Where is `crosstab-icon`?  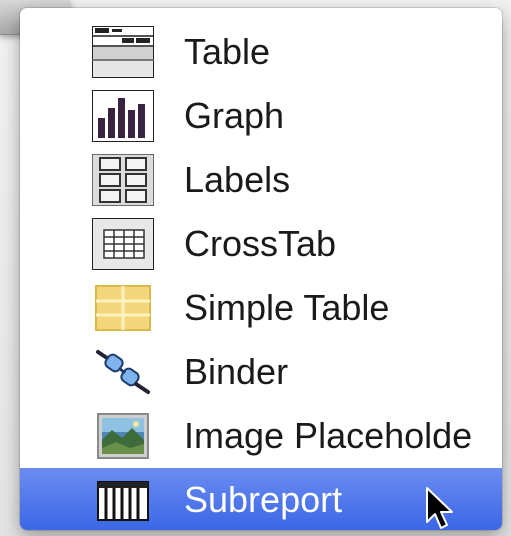 crosstab-icon is located at coordinates (123, 244).